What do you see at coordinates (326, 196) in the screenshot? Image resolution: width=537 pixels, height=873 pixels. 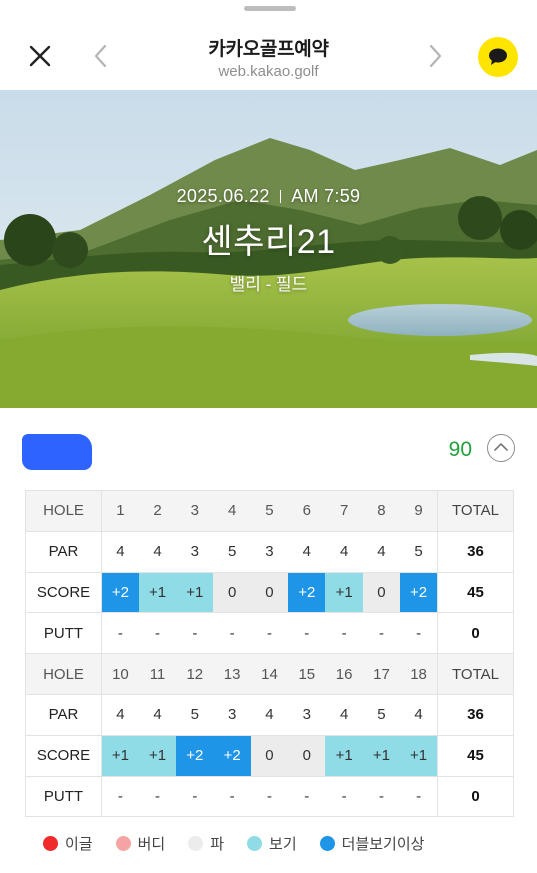 I see `tee-clock: AM 7:59` at bounding box center [326, 196].